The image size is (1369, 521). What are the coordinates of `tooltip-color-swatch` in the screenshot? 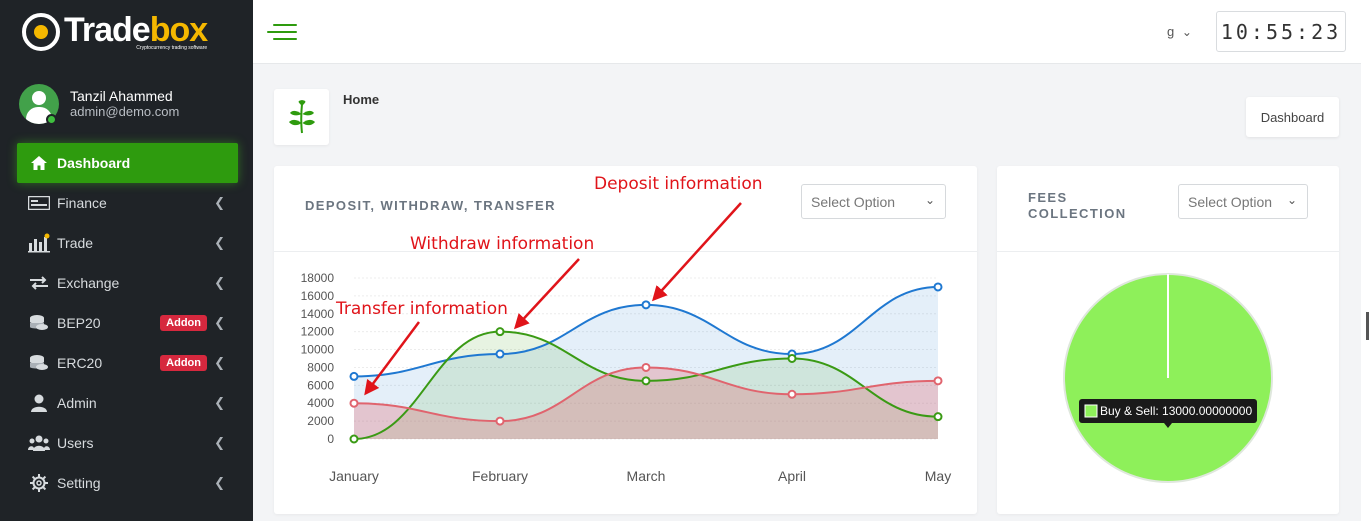 It's located at (1091, 411).